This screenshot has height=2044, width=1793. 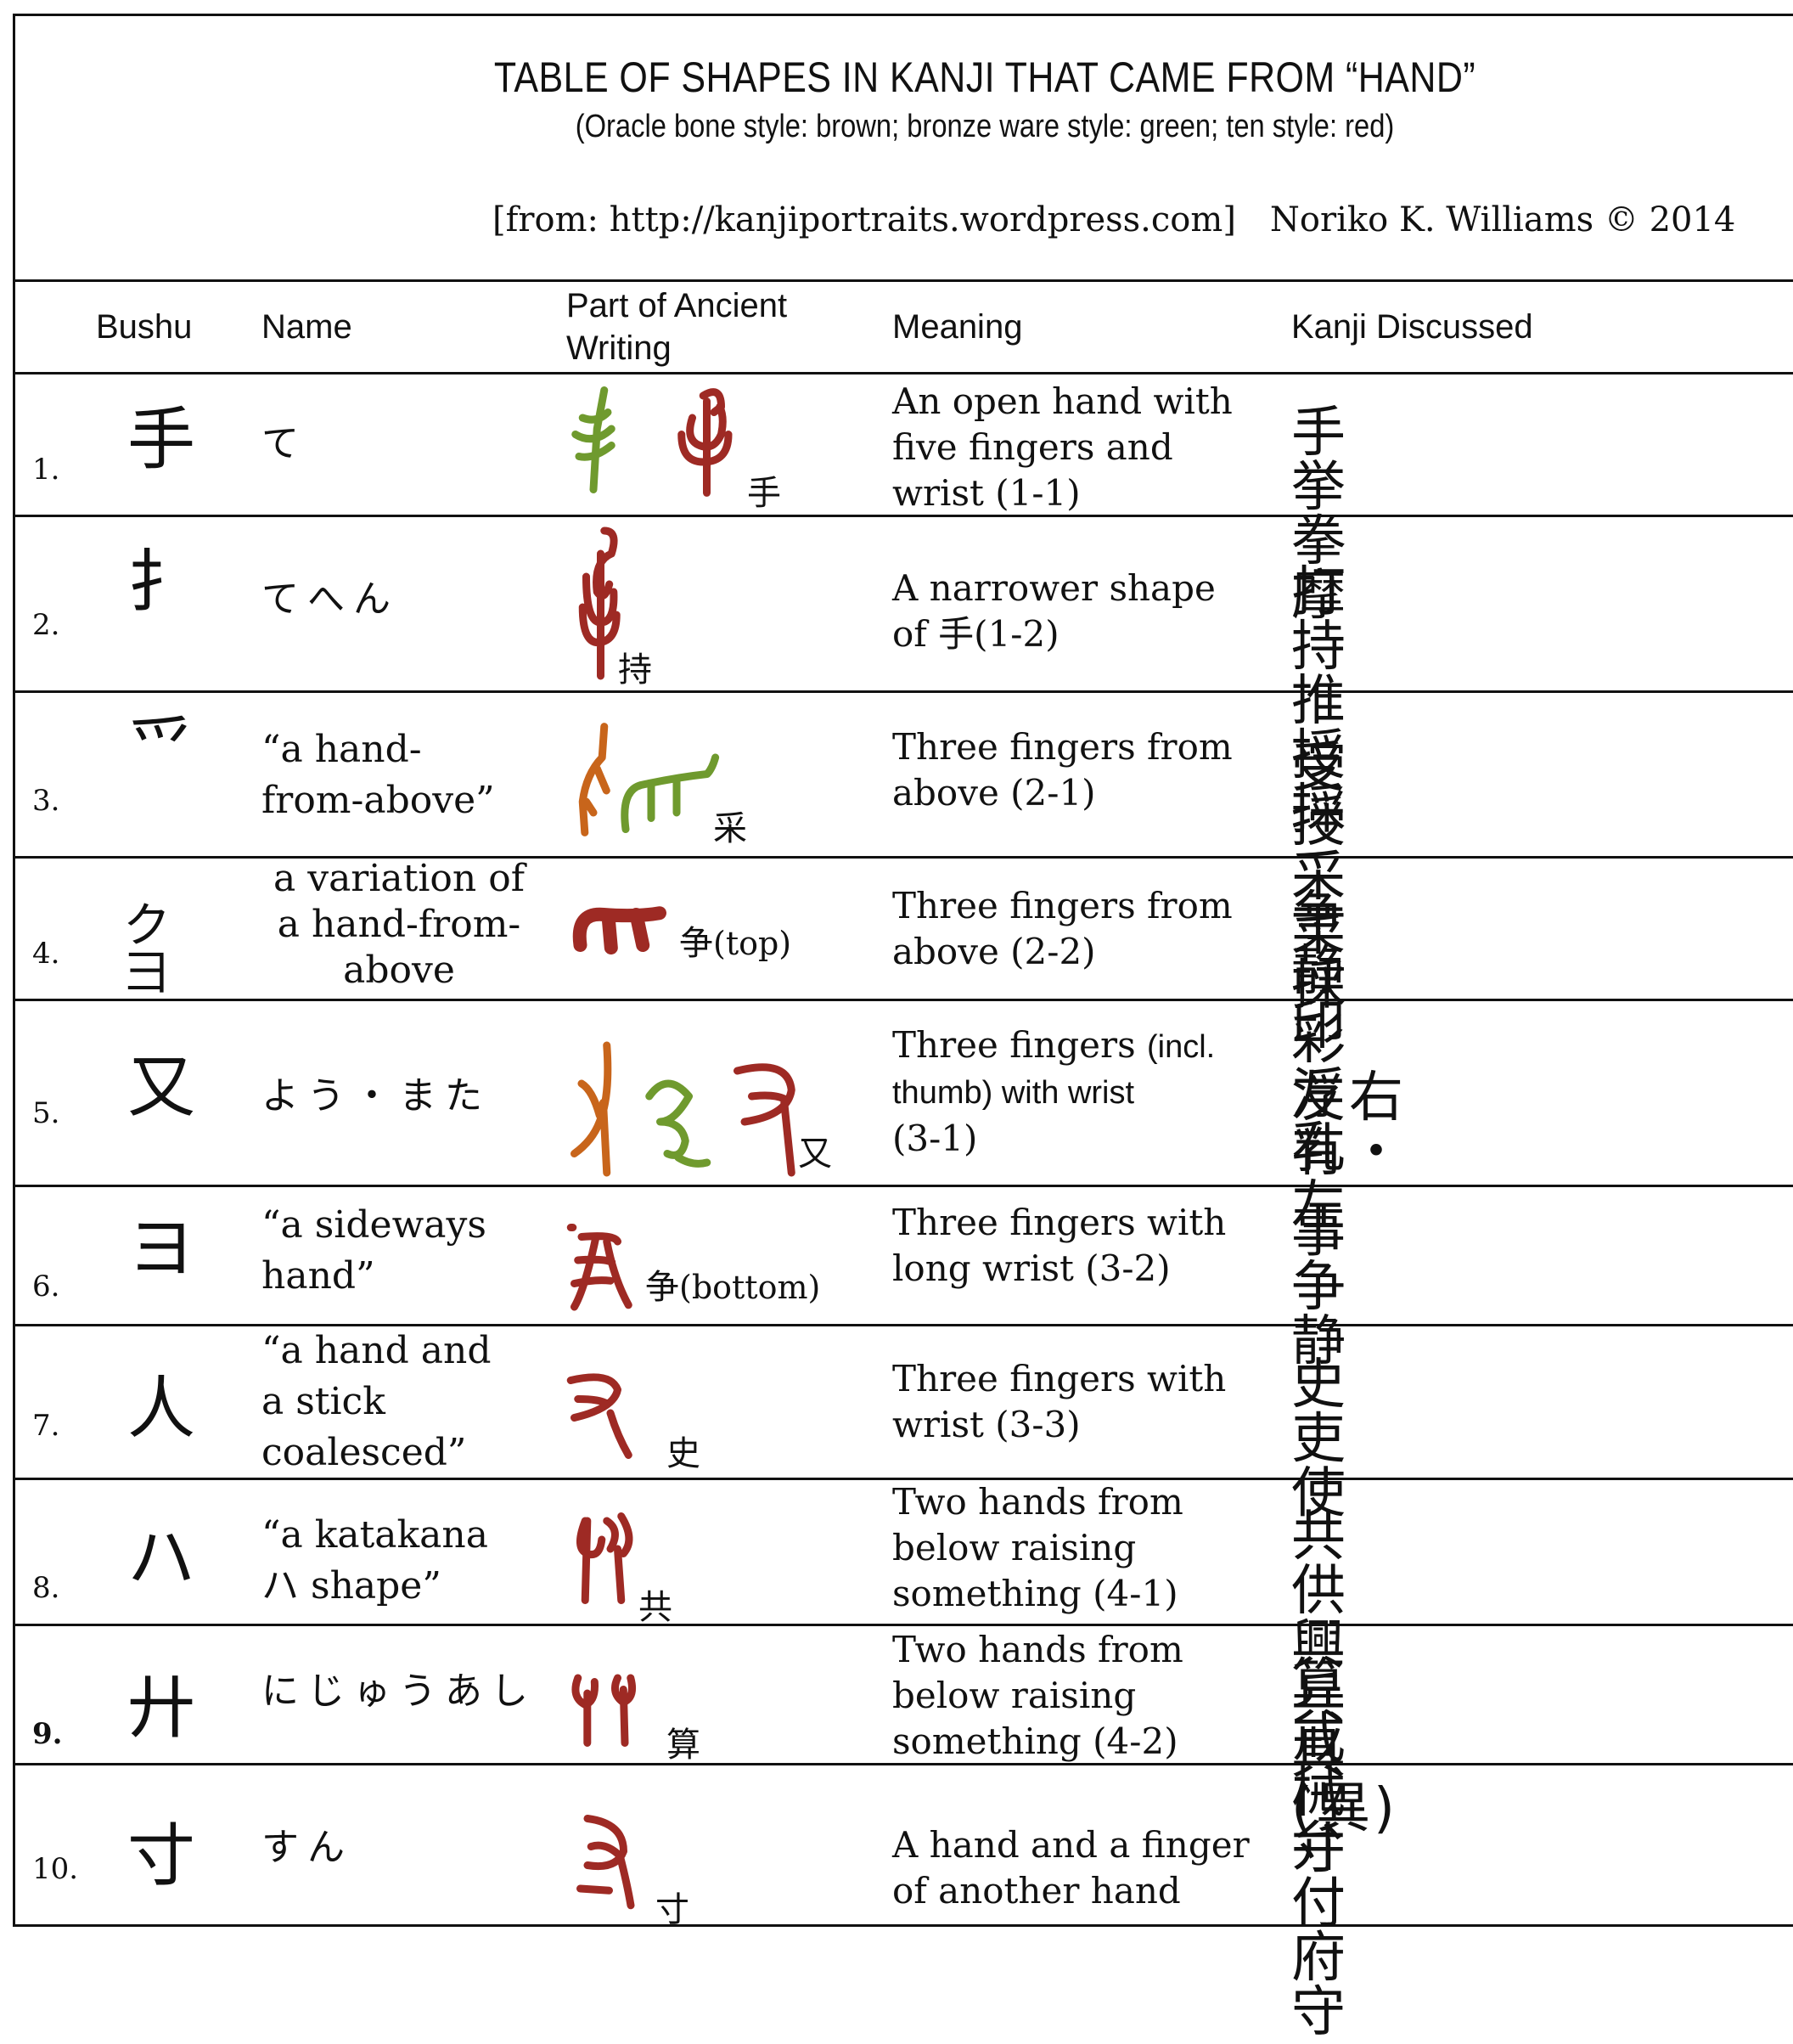 What do you see at coordinates (1320, 1931) in the screenshot?
I see `kanji-discussed: 寸付府守` at bounding box center [1320, 1931].